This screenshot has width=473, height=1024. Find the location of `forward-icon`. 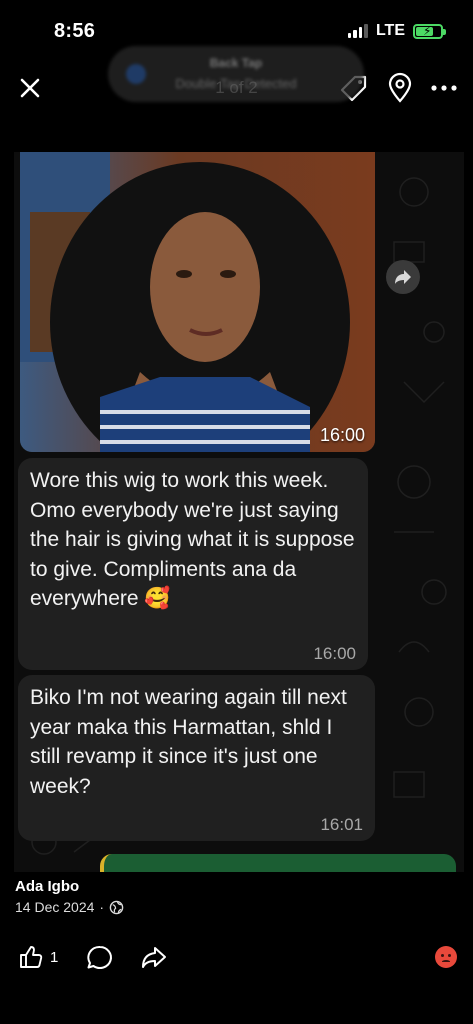

forward-icon is located at coordinates (403, 277).